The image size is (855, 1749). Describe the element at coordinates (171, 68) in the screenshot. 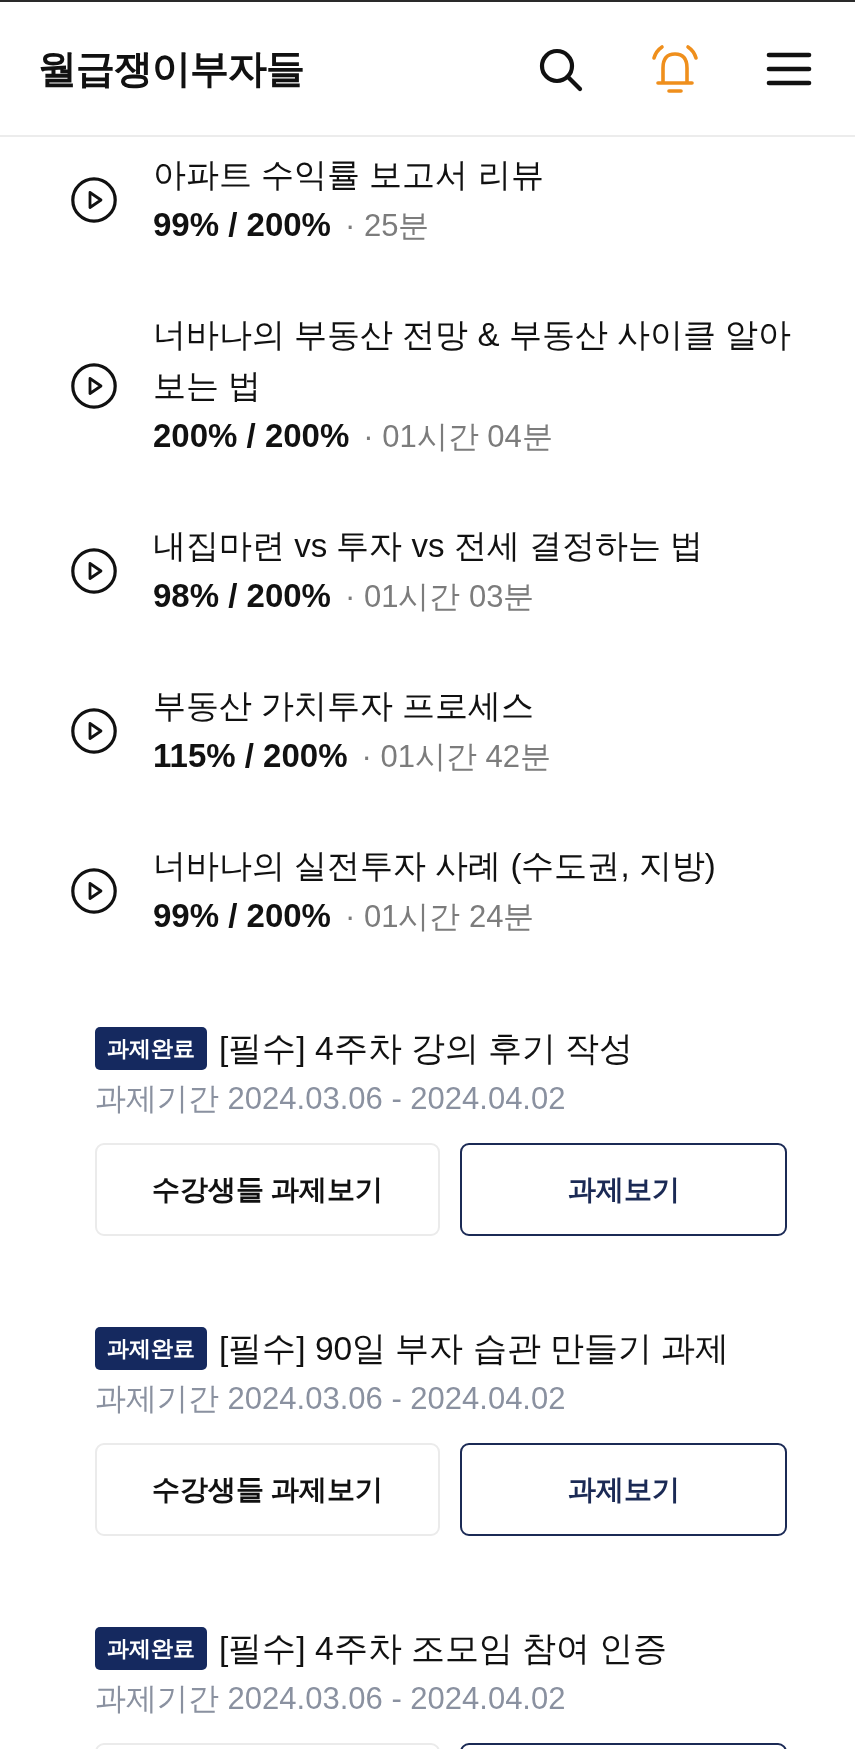

I see `site-logo: 월급쟁이부자들` at that location.